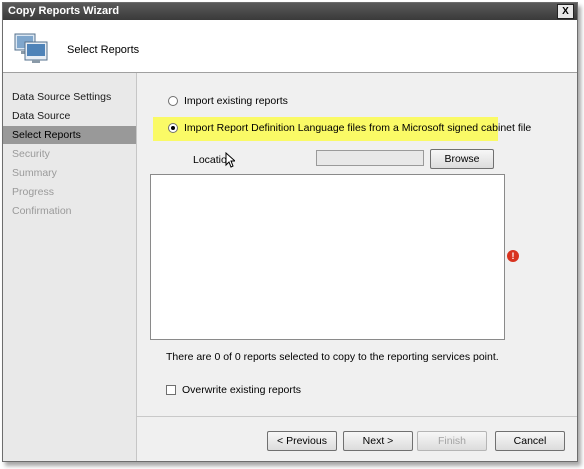 The image size is (584, 469). I want to click on step-summary: Summary, so click(34, 173).